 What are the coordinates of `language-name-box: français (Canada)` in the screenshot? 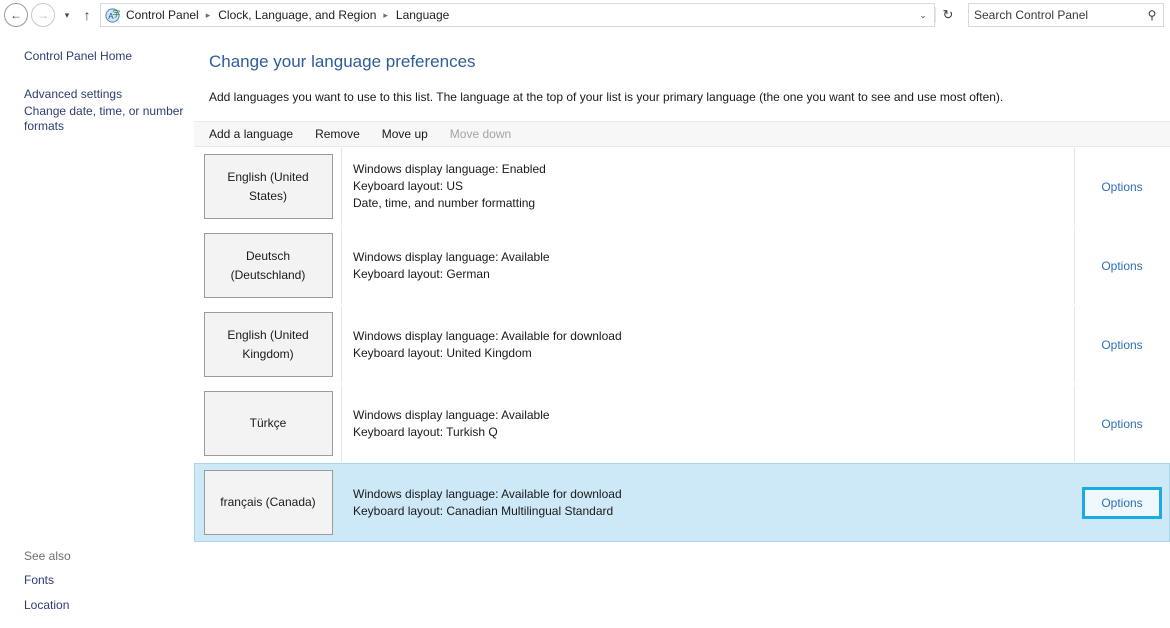 It's located at (268, 502).